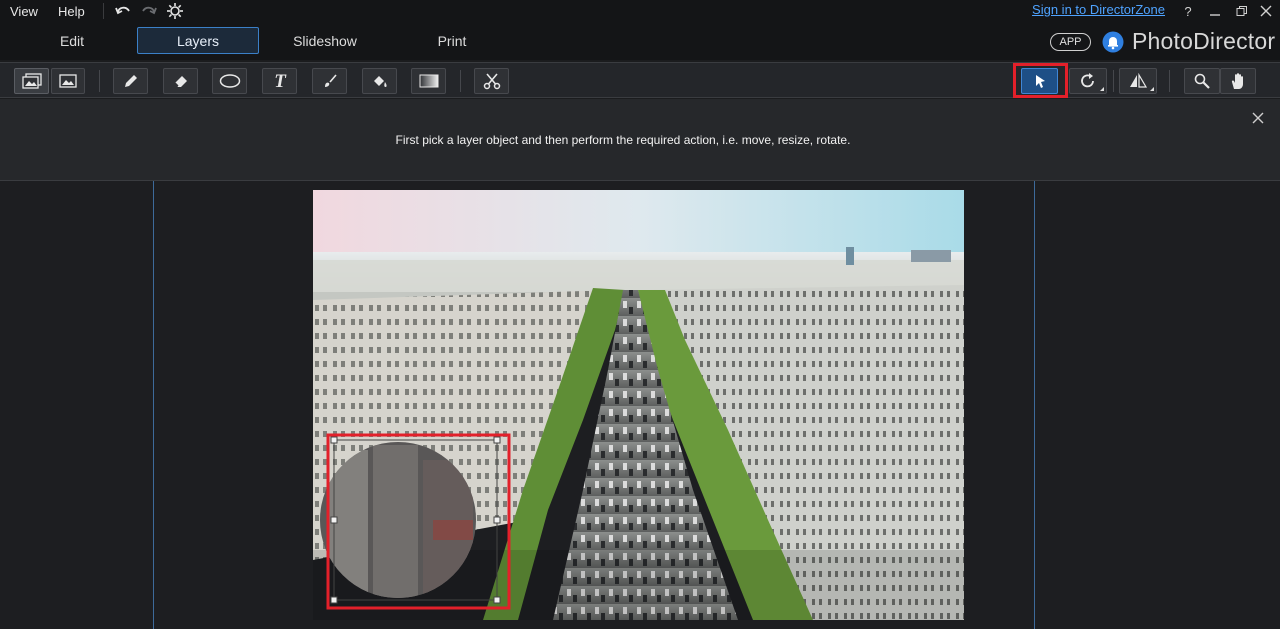  I want to click on eraser-button, so click(180, 81).